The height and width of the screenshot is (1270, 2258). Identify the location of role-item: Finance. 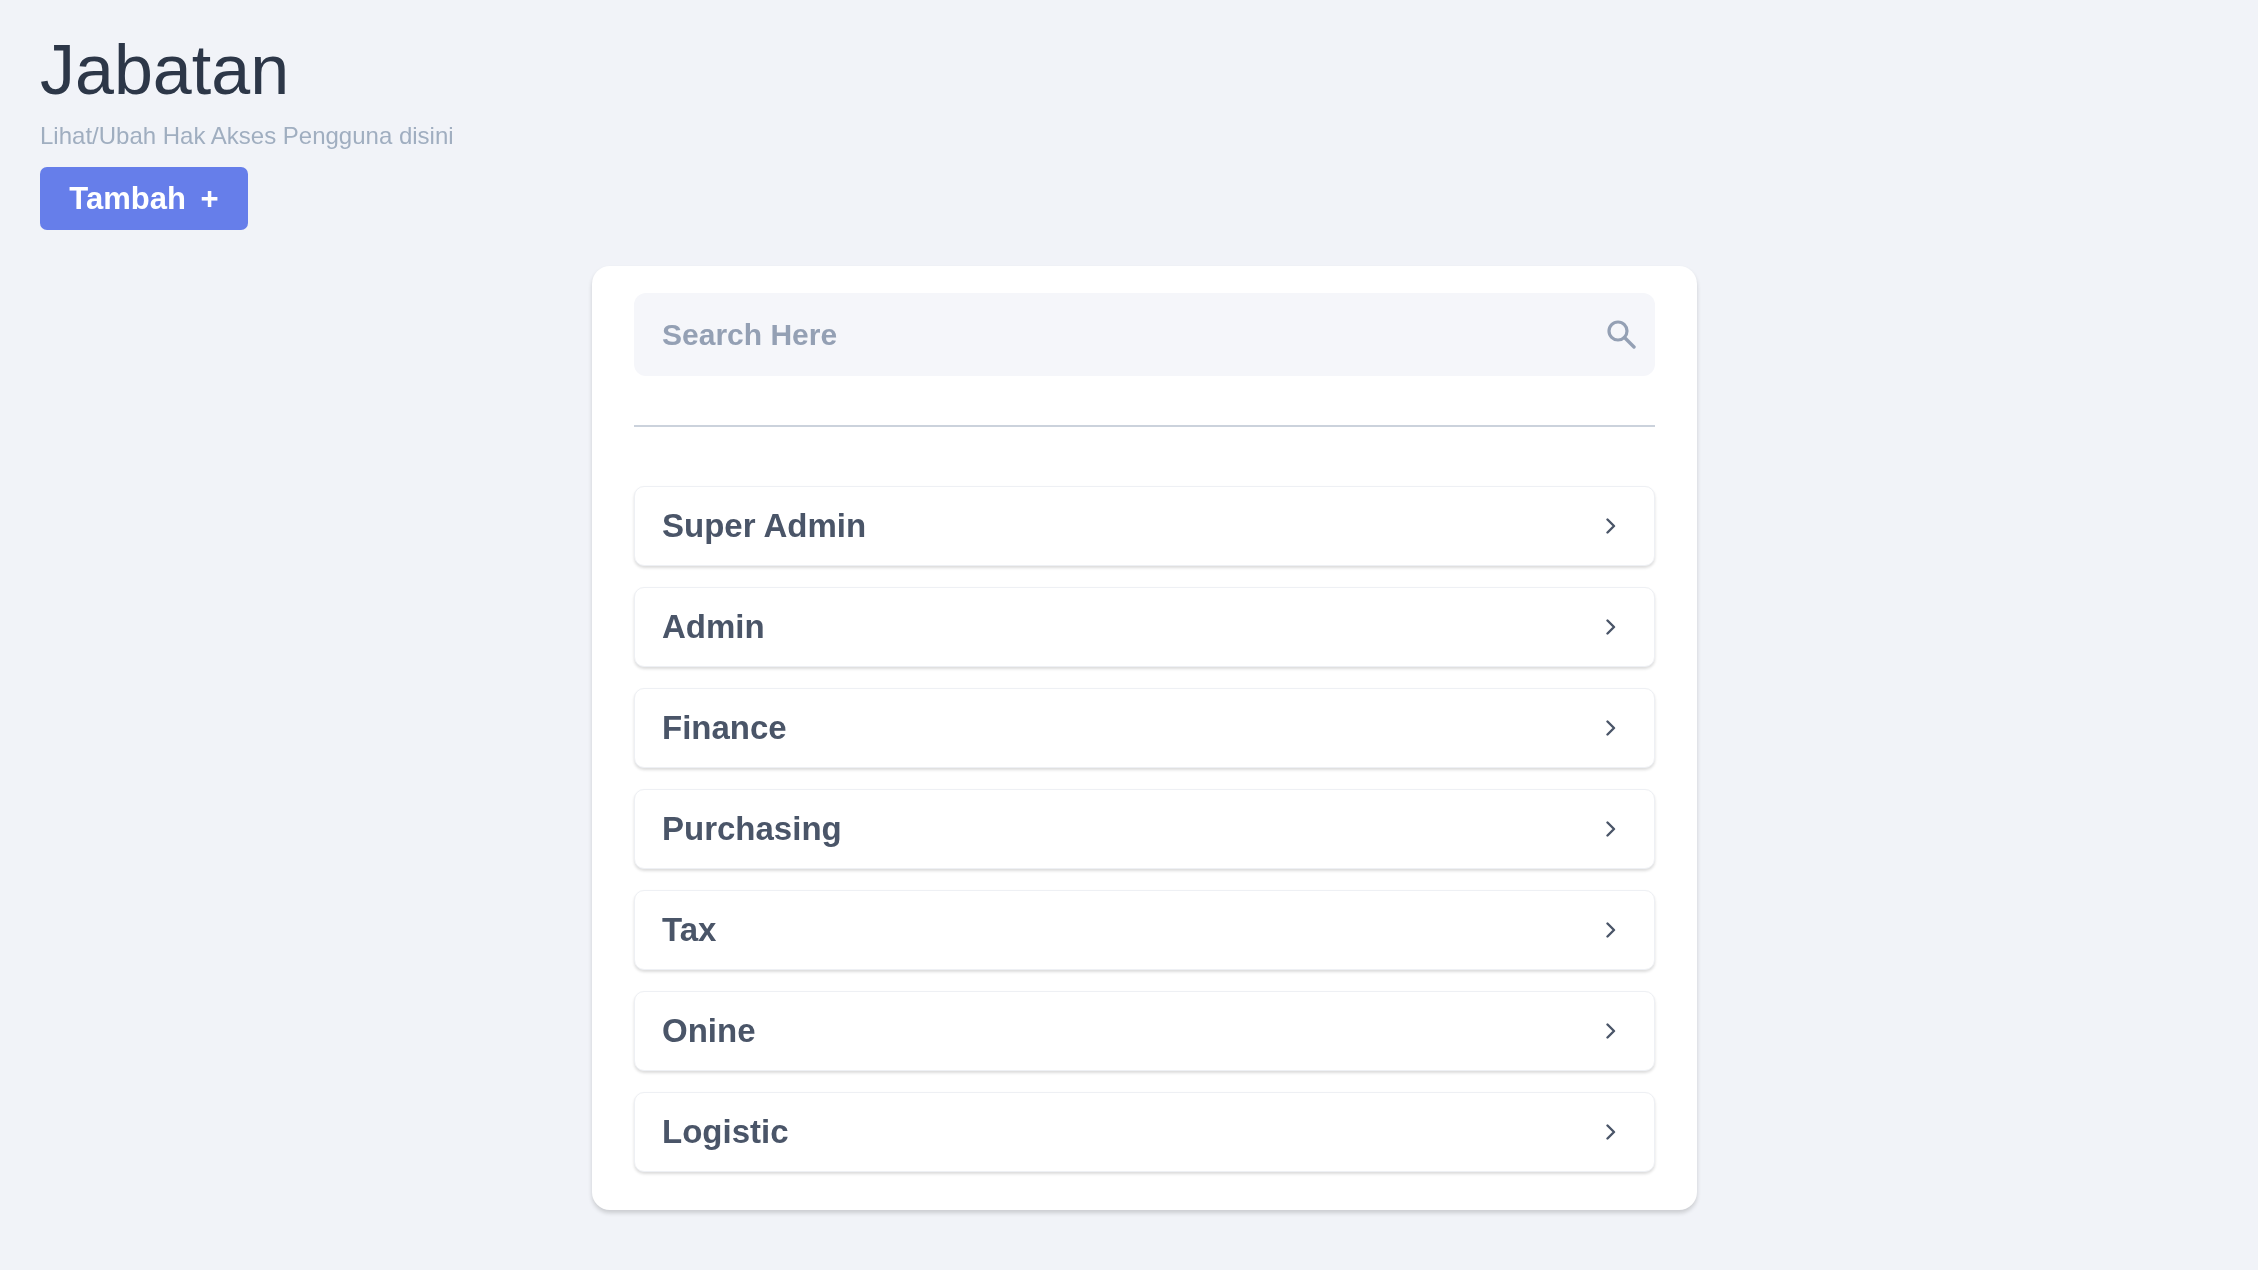
(1144, 728).